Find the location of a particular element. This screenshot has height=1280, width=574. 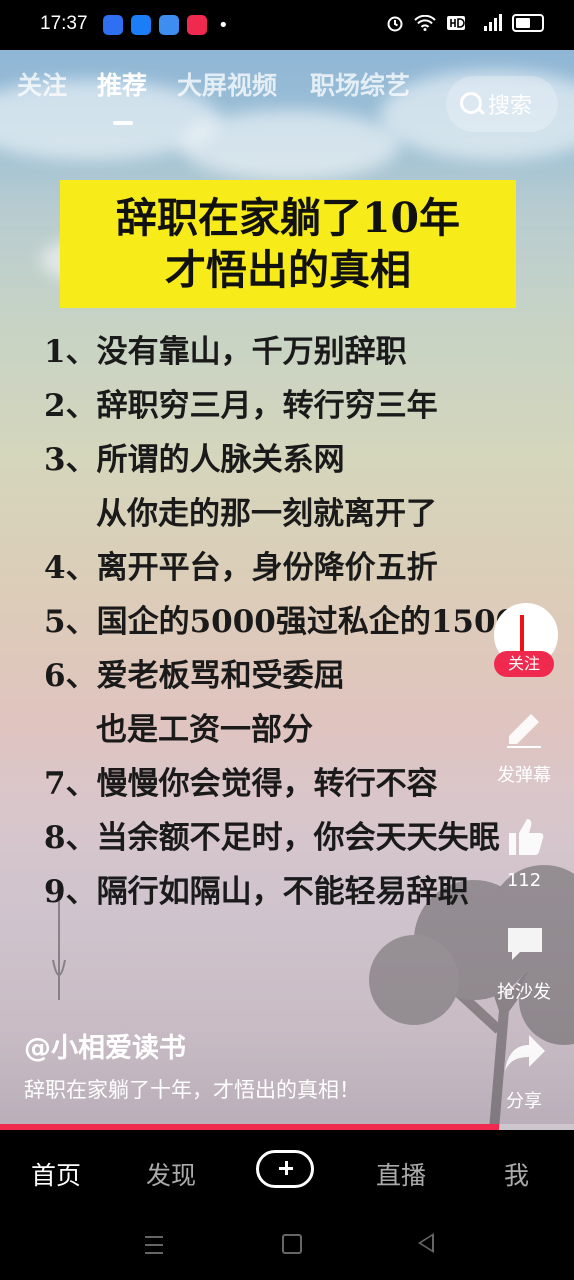

share-arrow-icon is located at coordinates (525, 1053).